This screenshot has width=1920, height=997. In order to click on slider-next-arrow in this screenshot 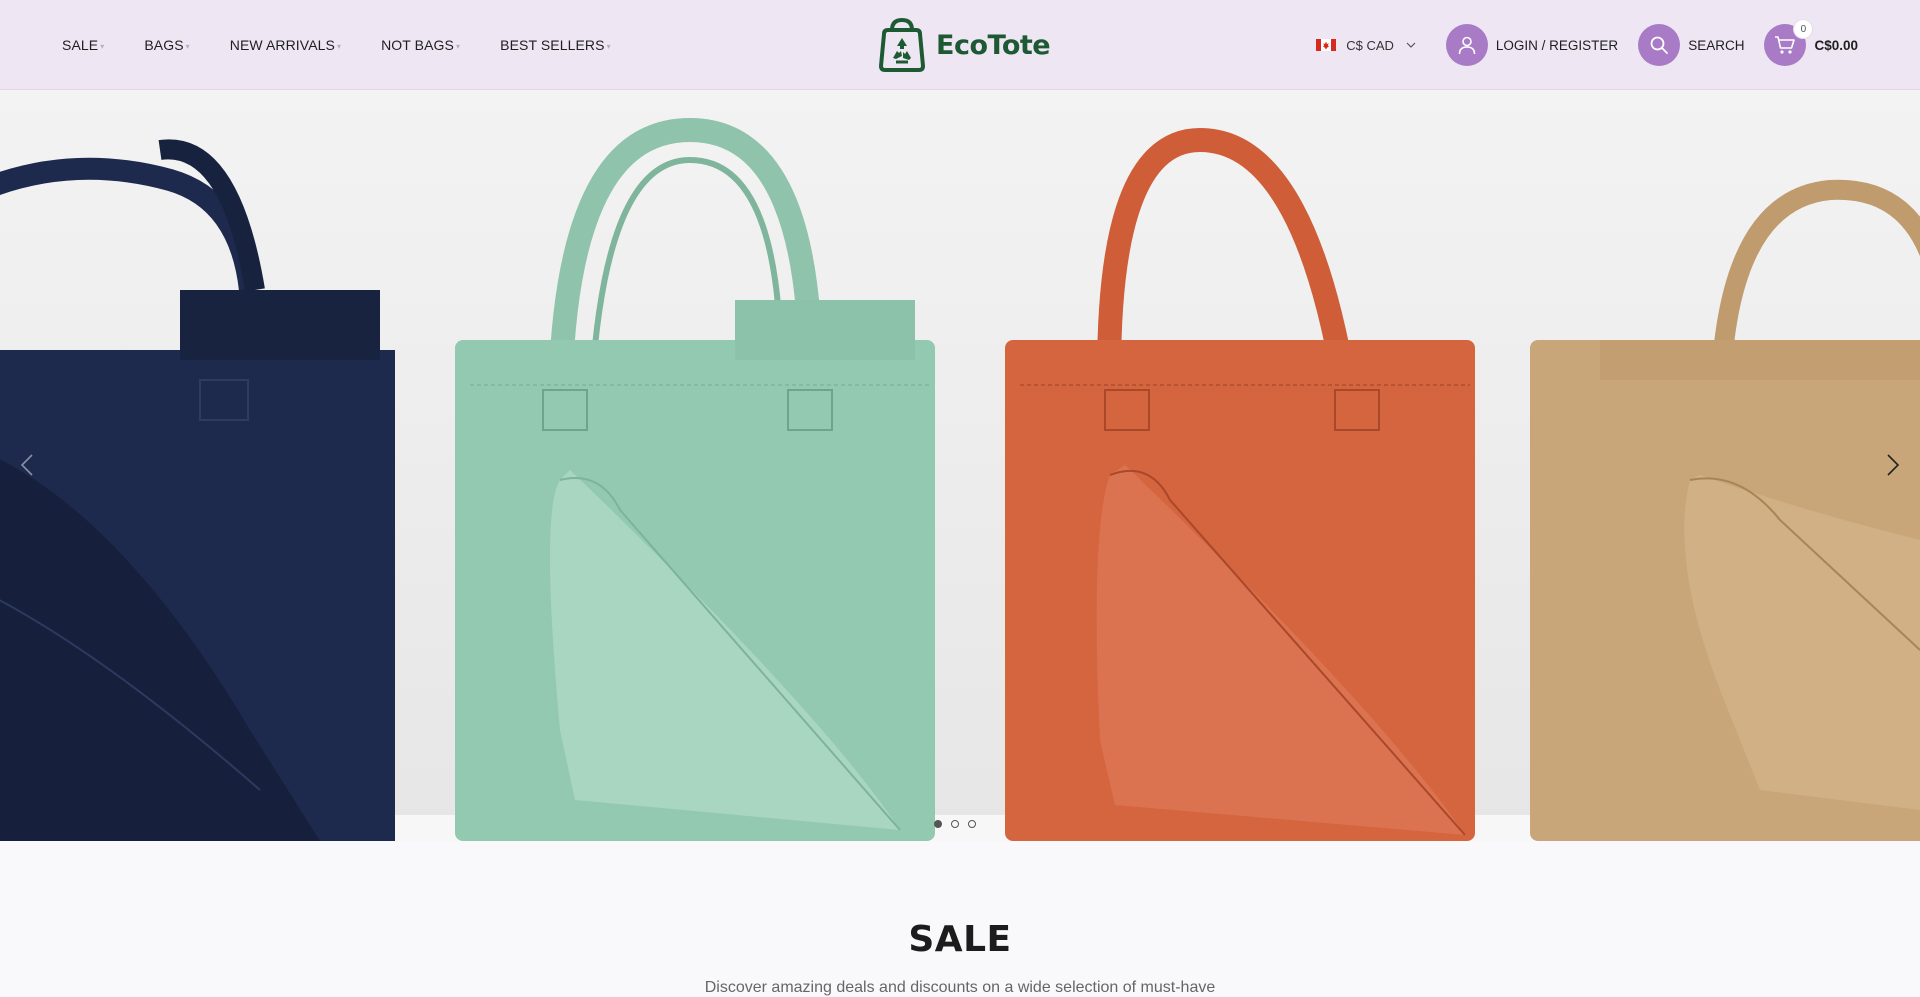, I will do `click(1893, 465)`.